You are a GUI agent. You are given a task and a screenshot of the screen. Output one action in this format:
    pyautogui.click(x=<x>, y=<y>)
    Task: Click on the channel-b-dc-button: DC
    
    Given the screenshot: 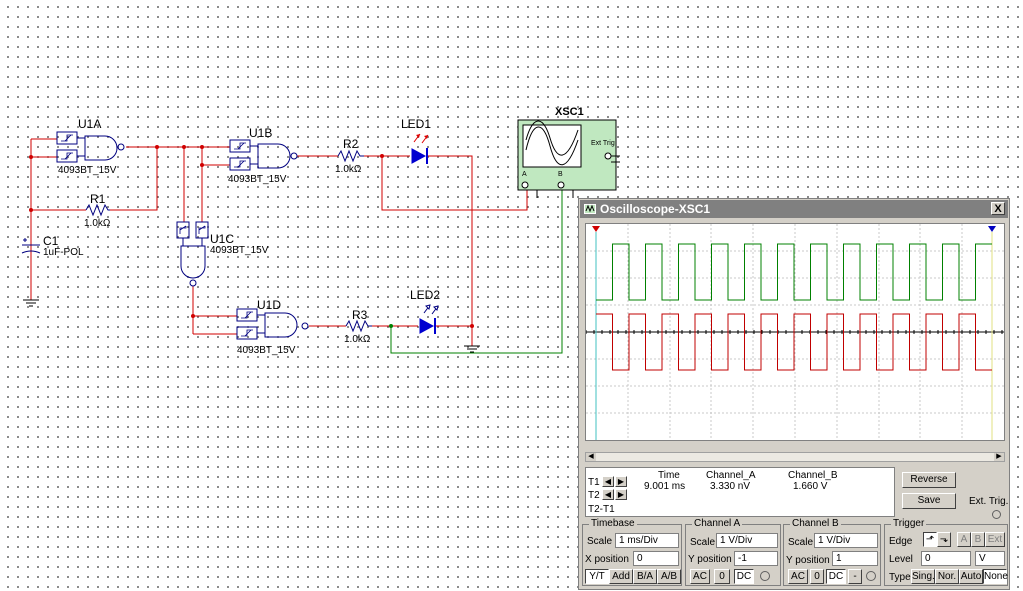 What is the action you would take?
    pyautogui.click(x=836, y=576)
    